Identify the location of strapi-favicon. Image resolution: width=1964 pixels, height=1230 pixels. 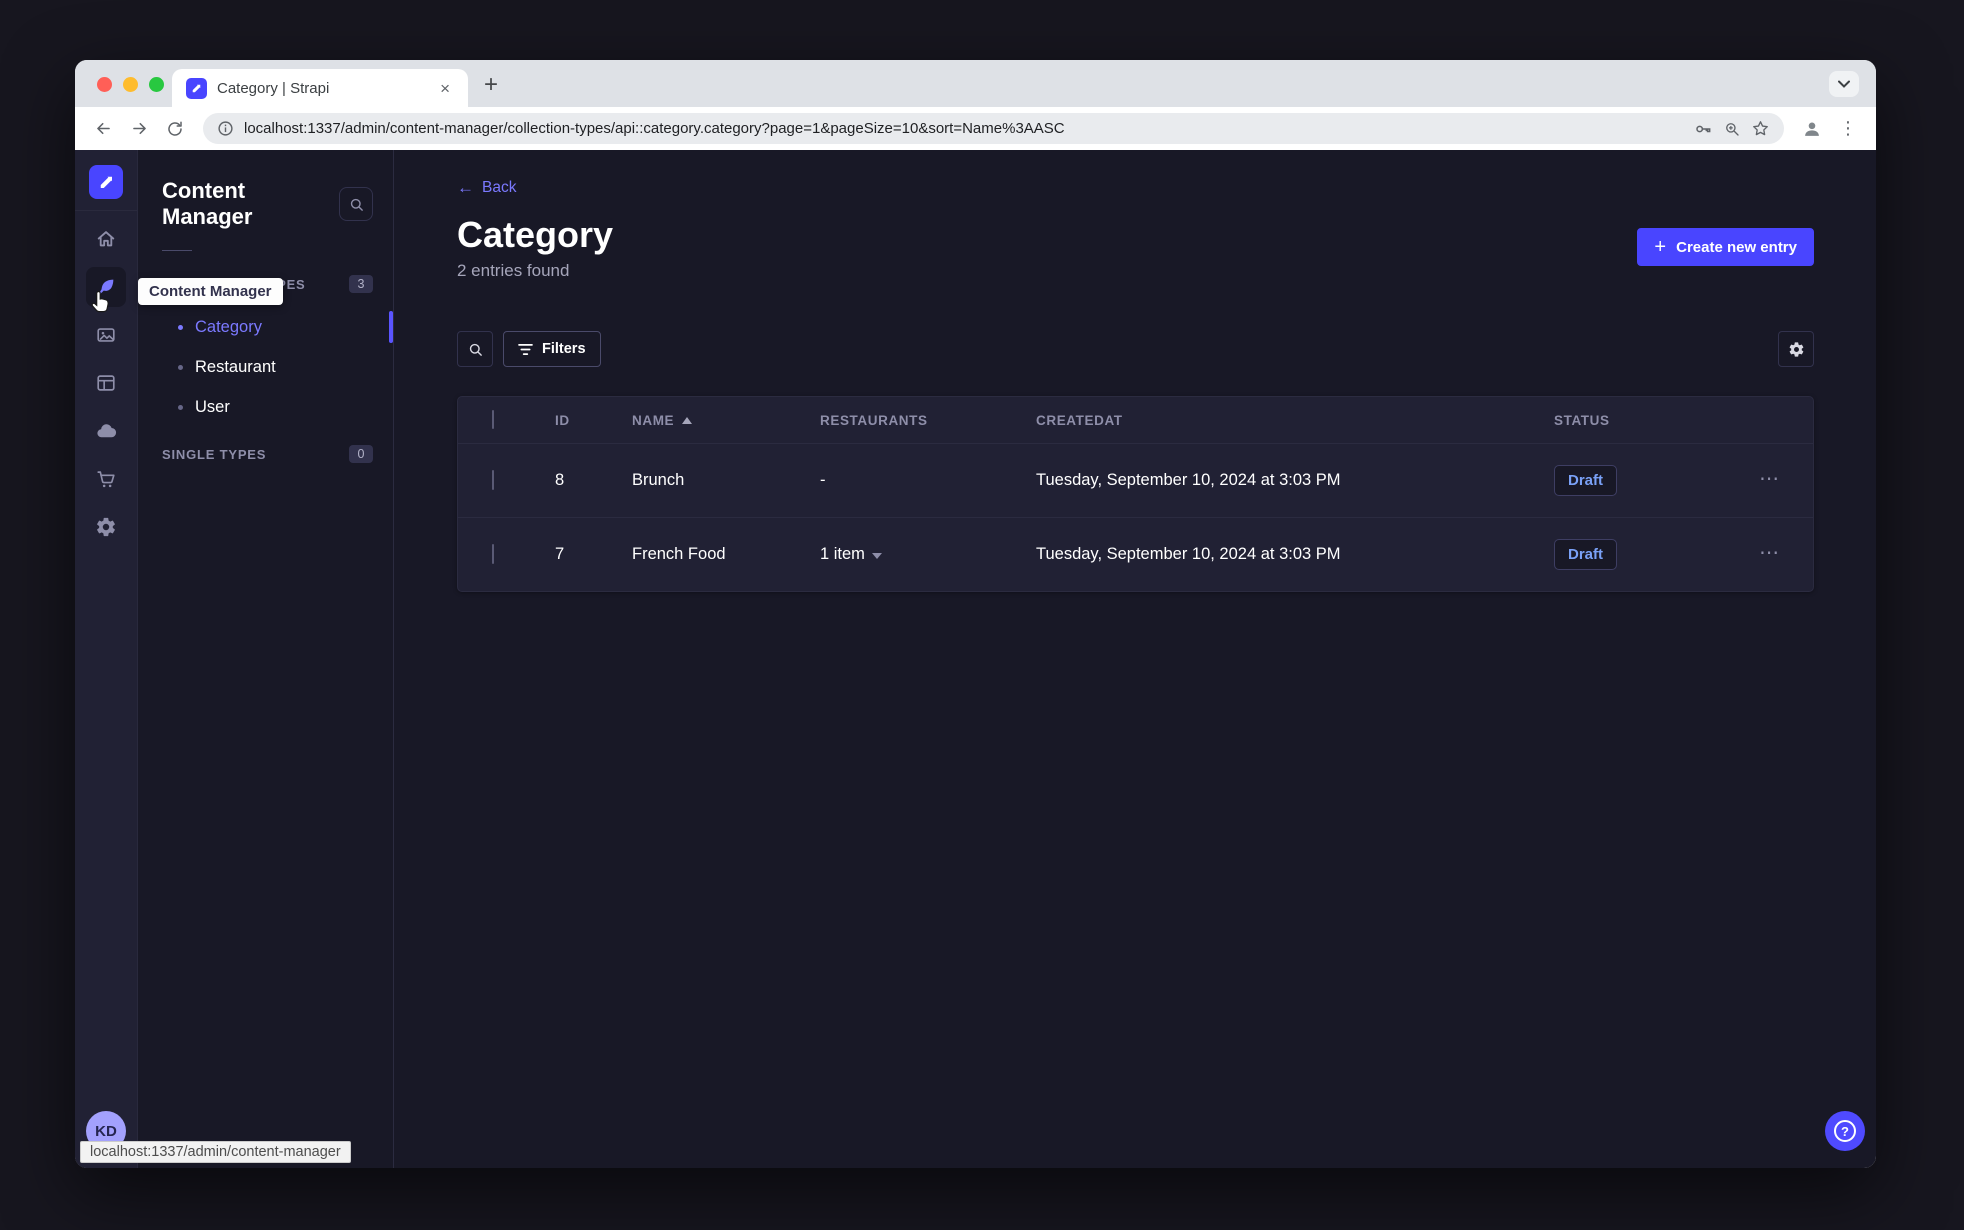
(196, 88).